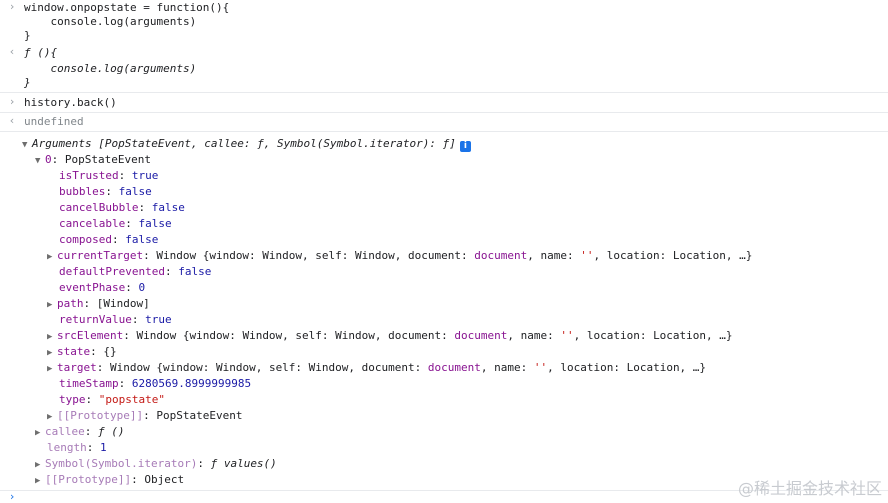 Image resolution: width=888 pixels, height=503 pixels. I want to click on code-line: }, so click(27, 35).